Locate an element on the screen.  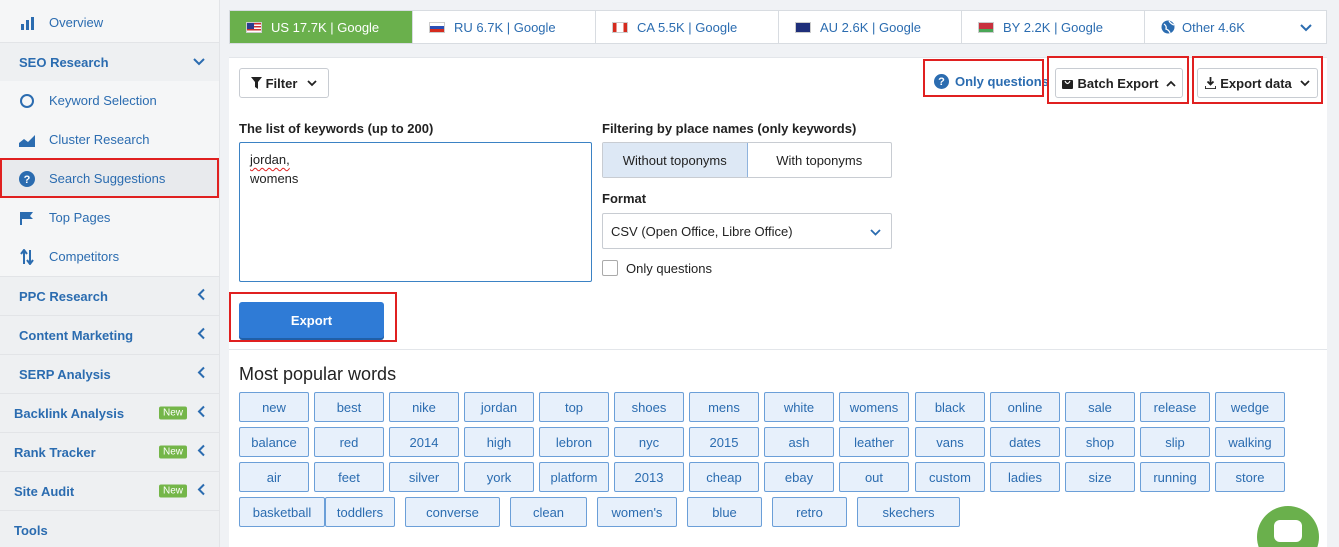
chart-icon is located at coordinates (27, 23).